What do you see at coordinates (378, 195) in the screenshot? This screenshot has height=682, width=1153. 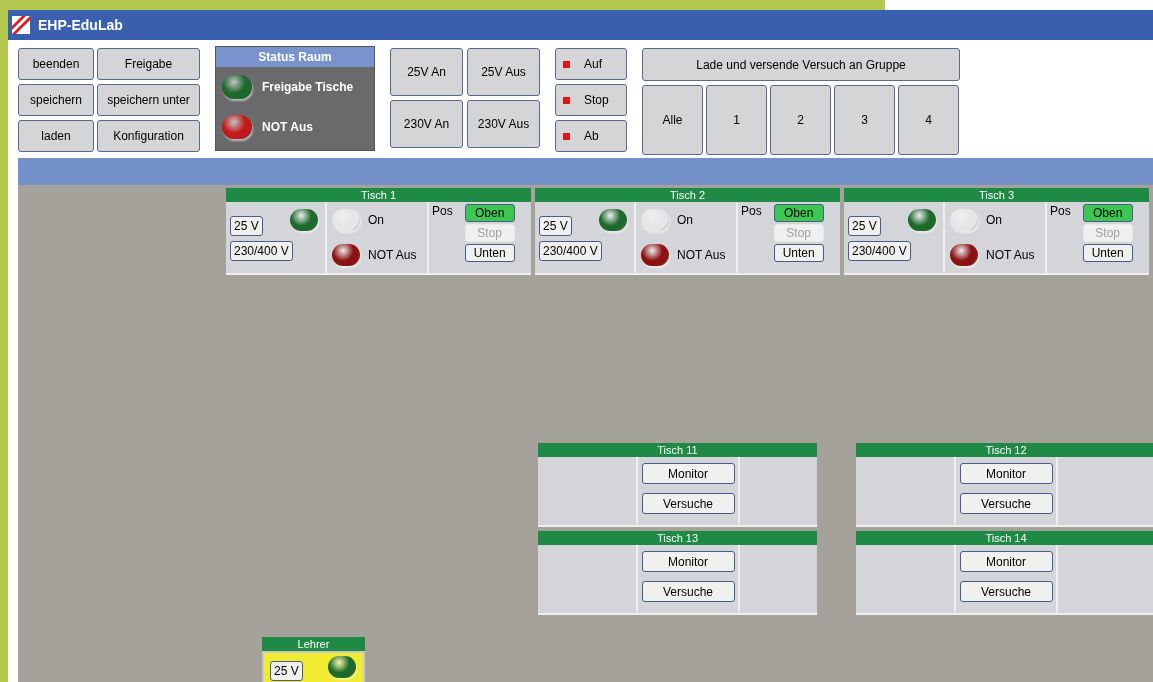 I see `table-title: Tisch 1` at bounding box center [378, 195].